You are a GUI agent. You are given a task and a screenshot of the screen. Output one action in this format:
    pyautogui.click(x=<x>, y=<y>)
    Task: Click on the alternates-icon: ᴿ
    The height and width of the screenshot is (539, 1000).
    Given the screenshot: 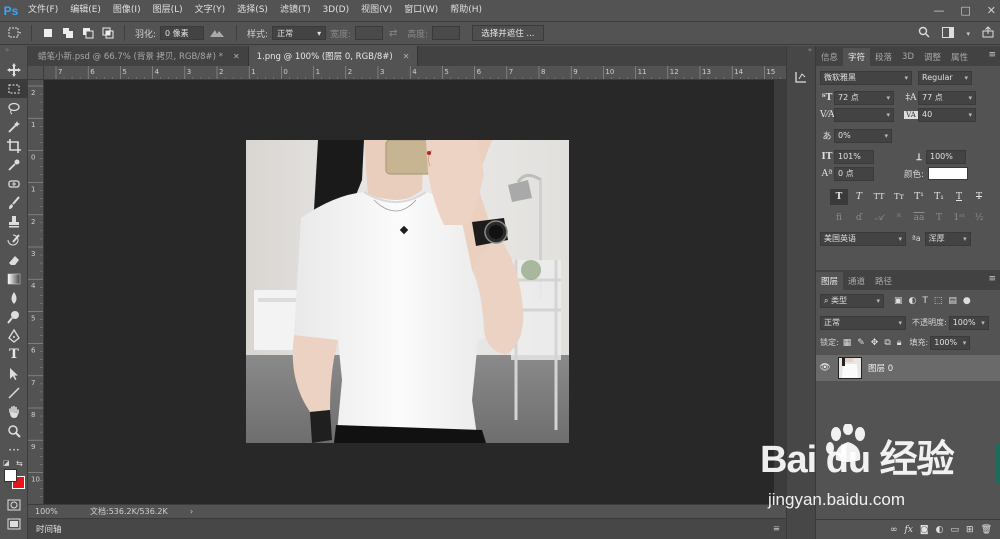 What is the action you would take?
    pyautogui.click(x=899, y=218)
    